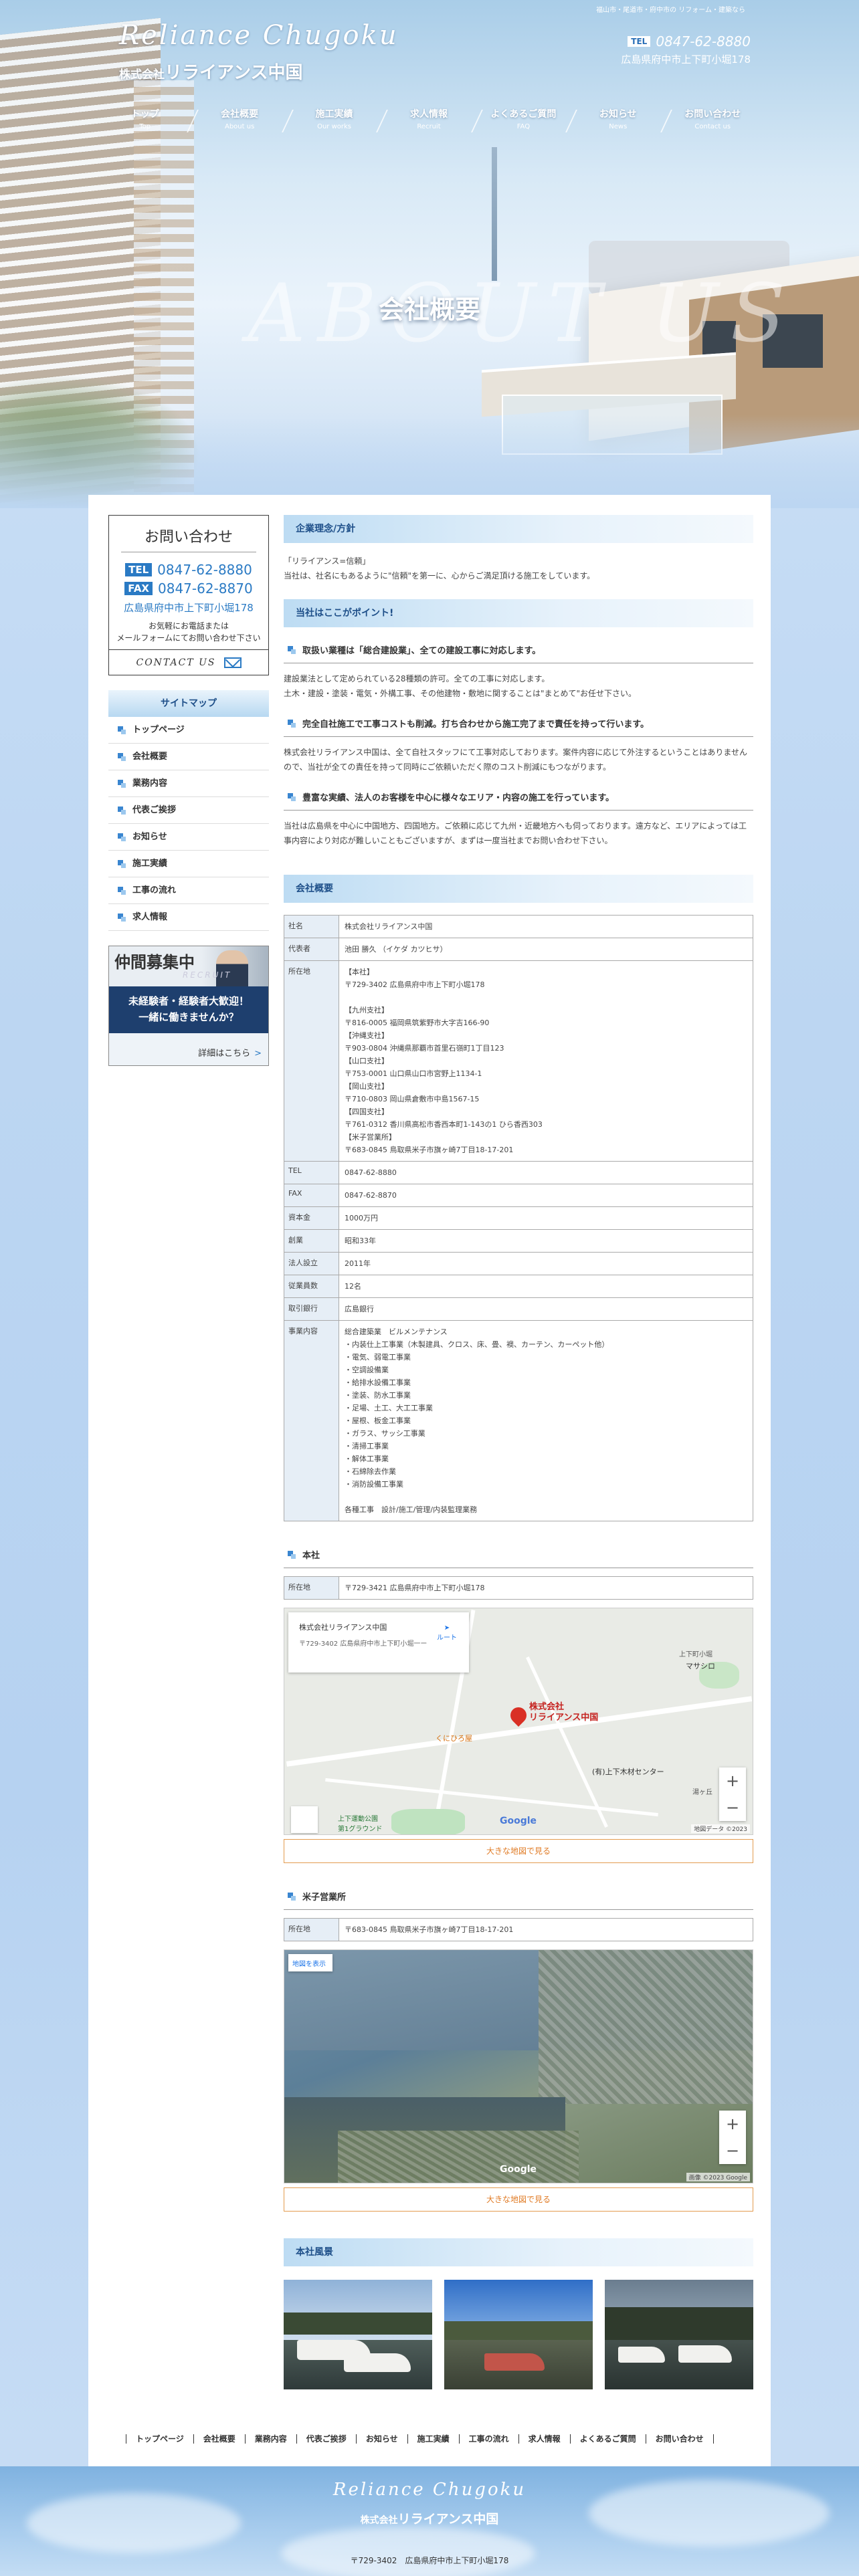 The height and width of the screenshot is (2576, 859). Describe the element at coordinates (326, 2439) in the screenshot. I see `footer-nav-item: 代表ご挨拶` at that location.